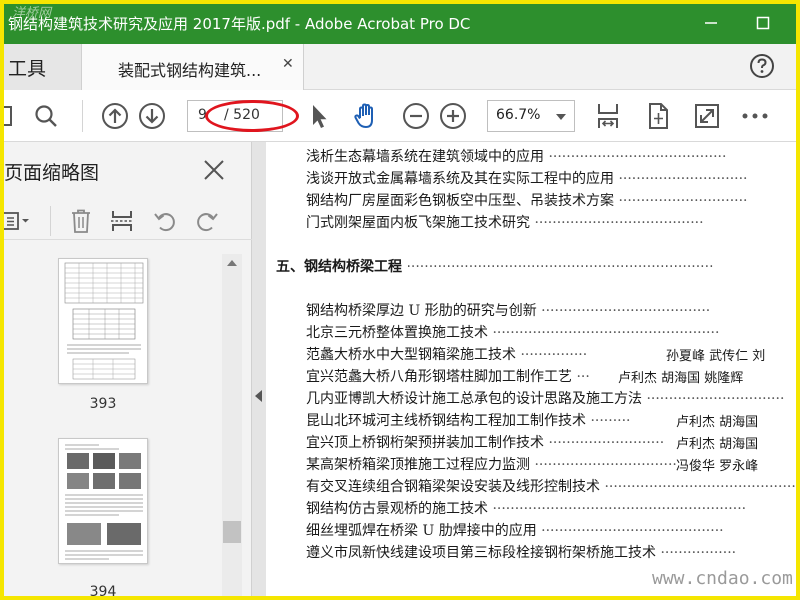 This screenshot has height=600, width=800. I want to click on rotate-right-icon, so click(207, 222).